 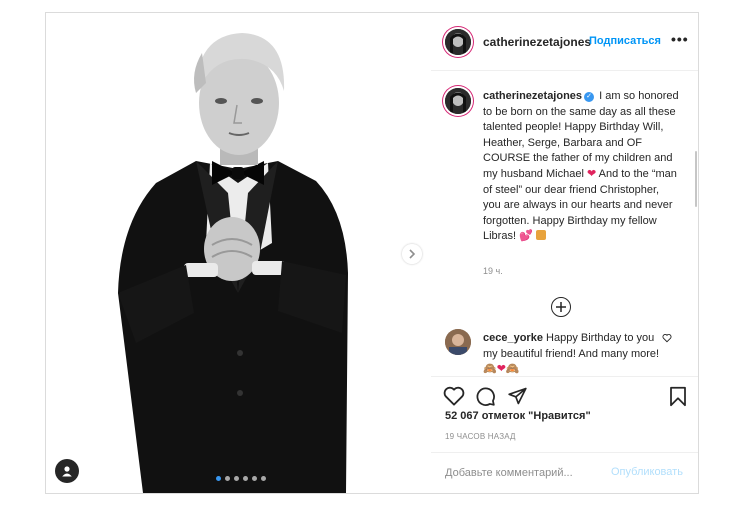 I want to click on post-header: catherinezetajones Подписаться •••, so click(x=564, y=42).